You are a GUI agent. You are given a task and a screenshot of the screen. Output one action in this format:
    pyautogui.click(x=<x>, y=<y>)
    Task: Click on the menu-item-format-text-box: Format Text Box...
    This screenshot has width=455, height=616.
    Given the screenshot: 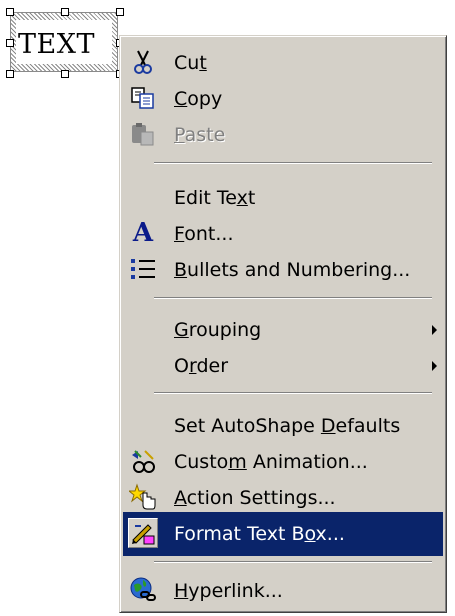 What is the action you would take?
    pyautogui.click(x=283, y=534)
    